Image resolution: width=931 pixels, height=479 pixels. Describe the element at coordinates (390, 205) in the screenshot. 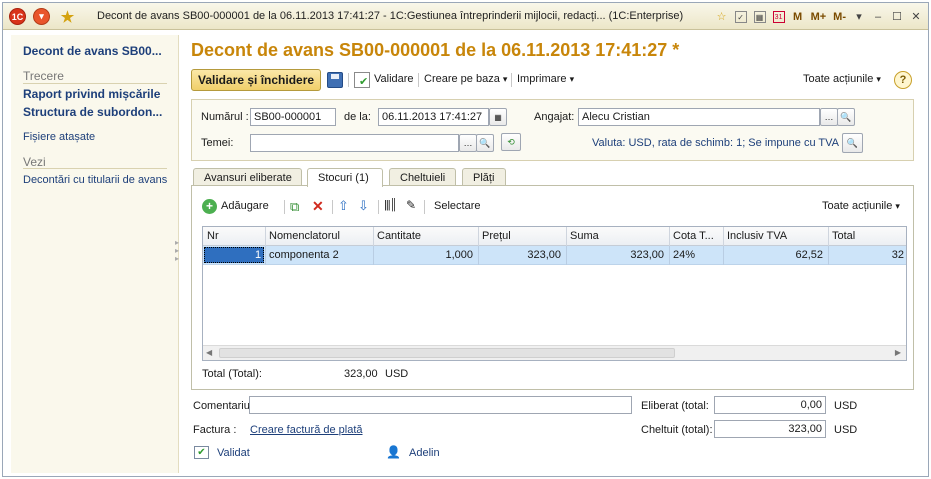

I see `barcode-icon: |||║` at that location.